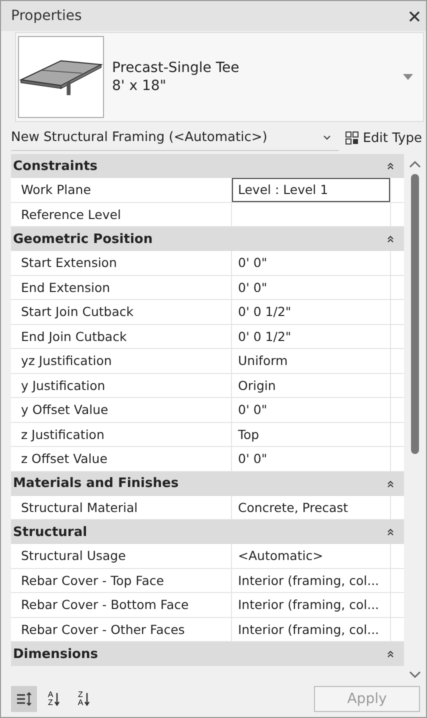  I want to click on property-value: <Automatic>, so click(280, 556).